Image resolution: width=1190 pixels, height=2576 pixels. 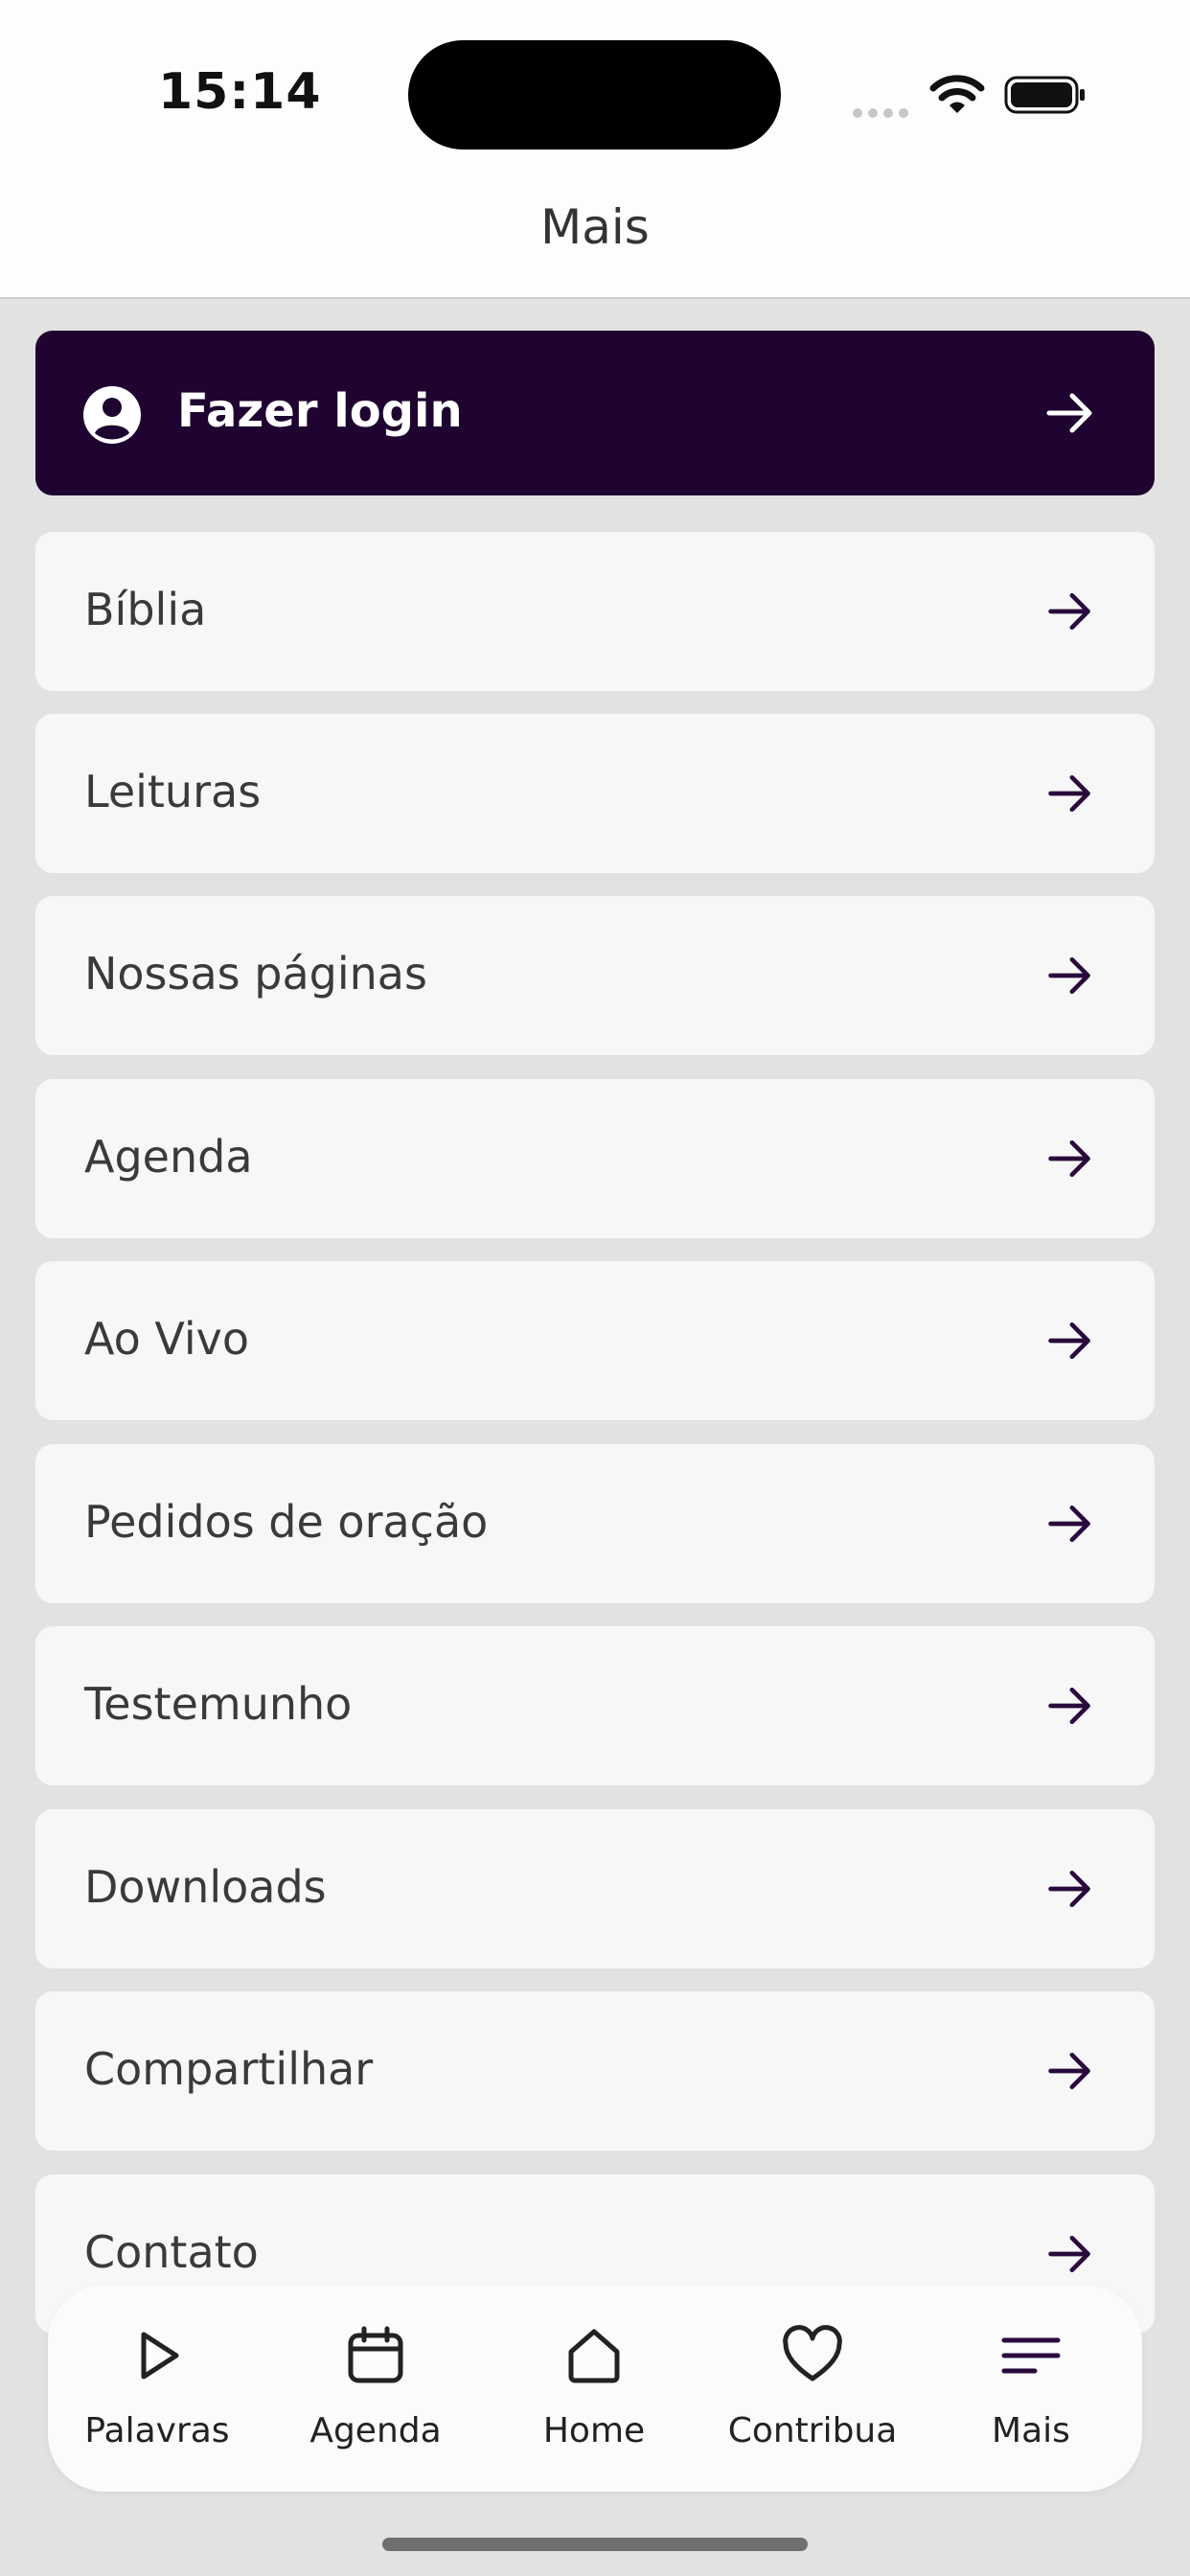 I want to click on user-circle-icon, so click(x=112, y=415).